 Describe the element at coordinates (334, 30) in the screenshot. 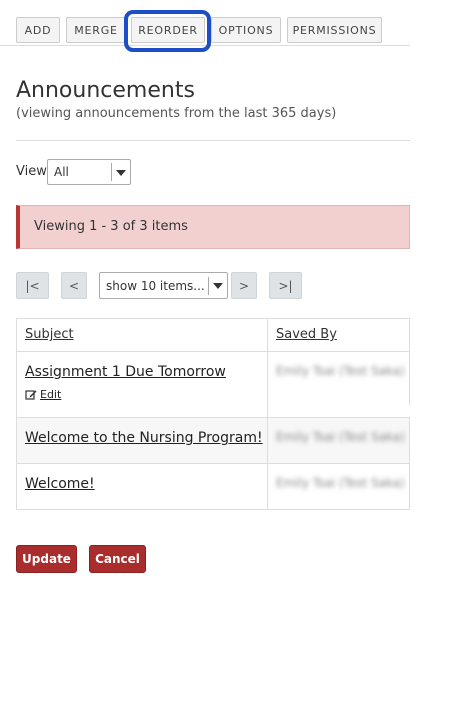

I see `permissions-button: PERMISSIONS` at that location.